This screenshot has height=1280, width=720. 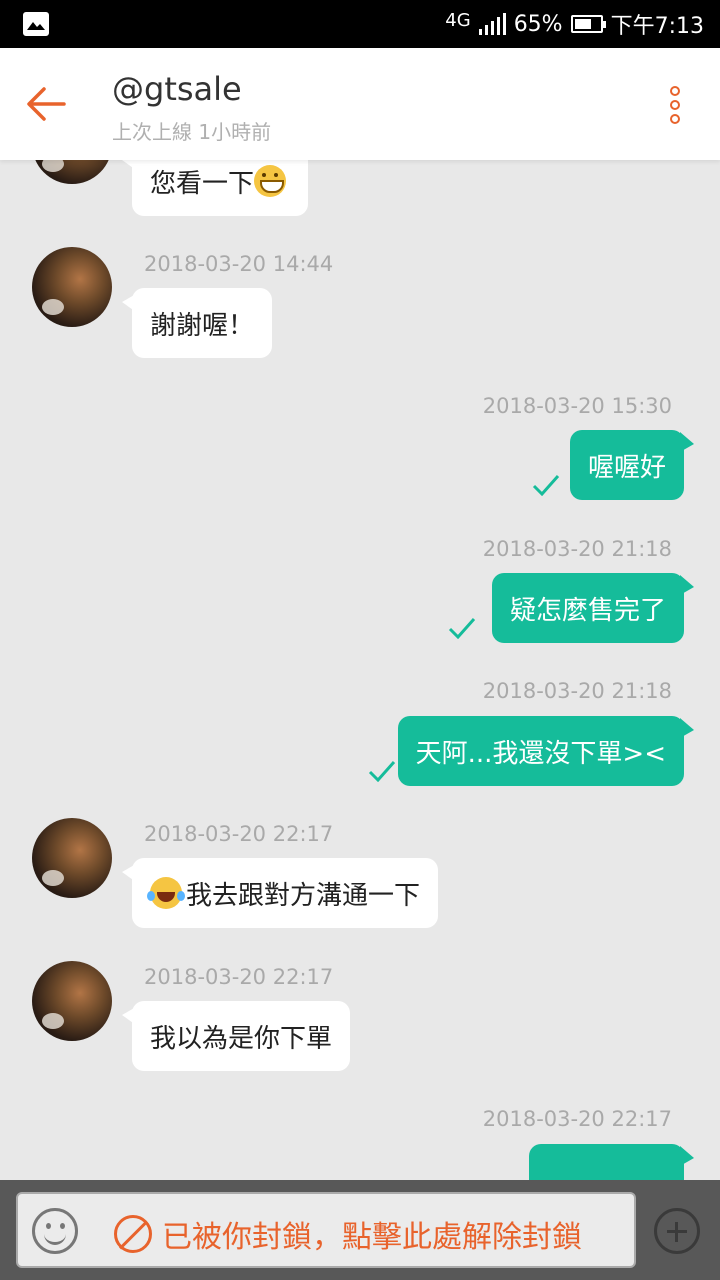 I want to click on last-seen: 上次上線 1小時前, so click(x=192, y=132).